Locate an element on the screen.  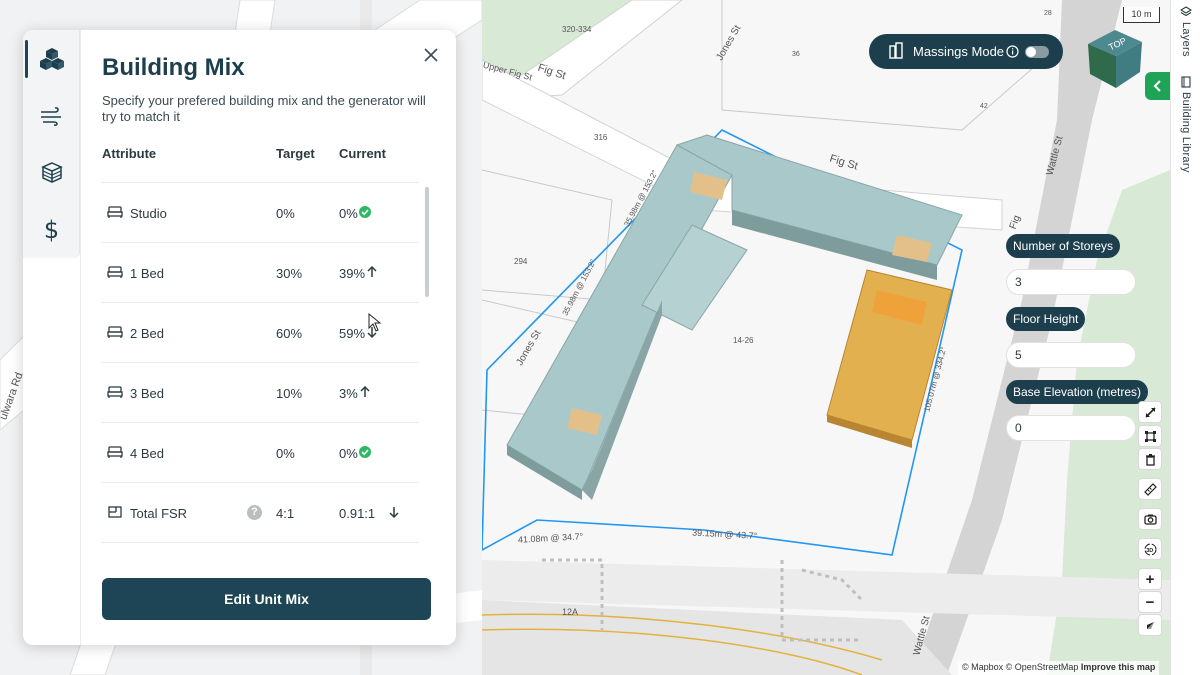
check-circle-icon is located at coordinates (365, 452).